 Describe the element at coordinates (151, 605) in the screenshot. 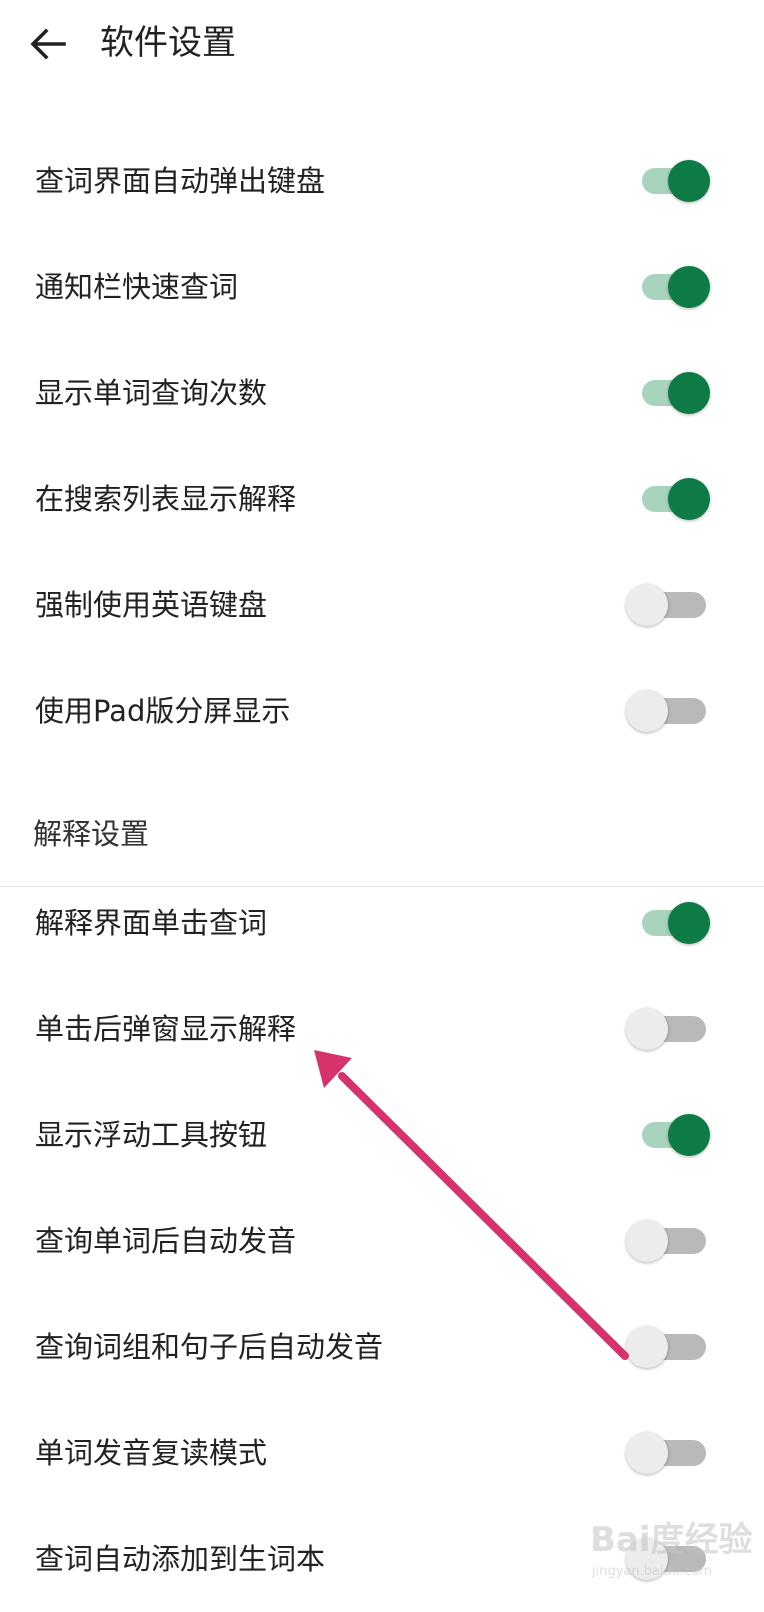

I see `setting-label: 强制使用英语键盘` at that location.